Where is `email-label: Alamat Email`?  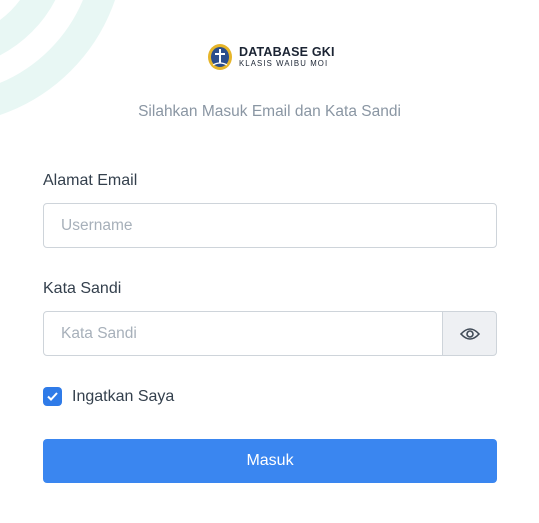 email-label: Alamat Email is located at coordinates (90, 180).